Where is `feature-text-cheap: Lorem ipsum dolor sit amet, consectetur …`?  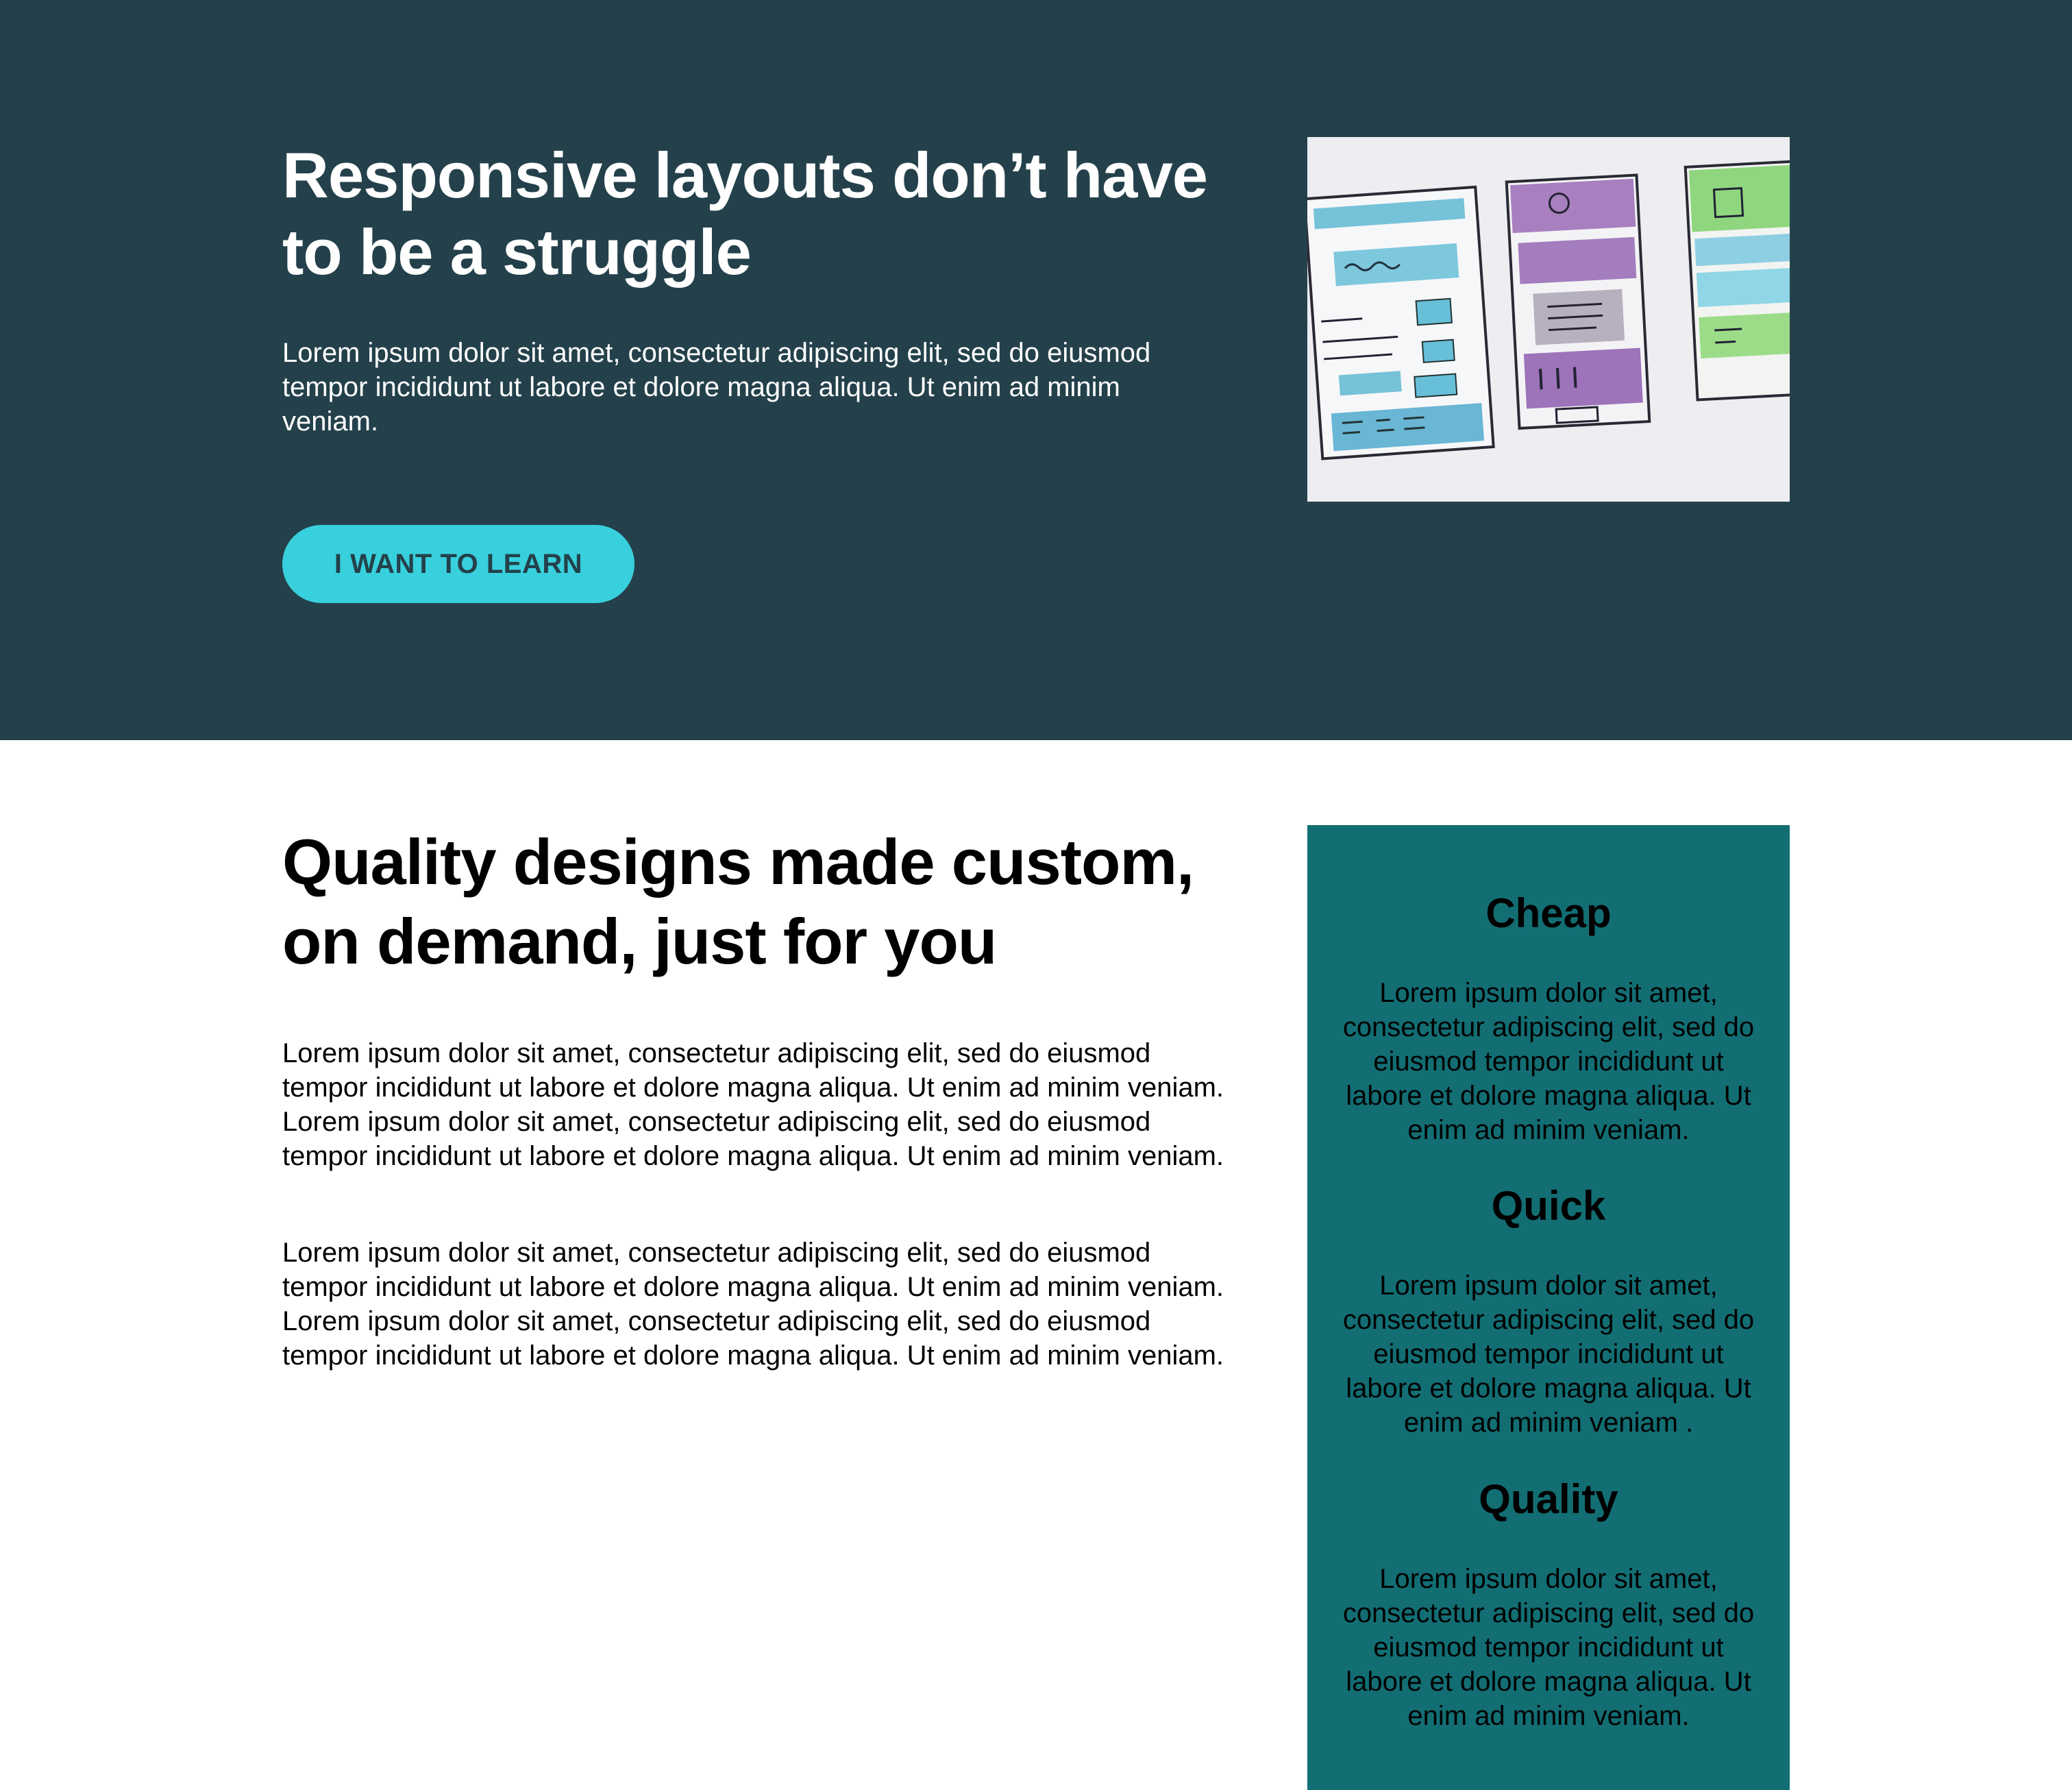
feature-text-cheap: Lorem ipsum dolor sit amet, consectetur … is located at coordinates (1548, 1061).